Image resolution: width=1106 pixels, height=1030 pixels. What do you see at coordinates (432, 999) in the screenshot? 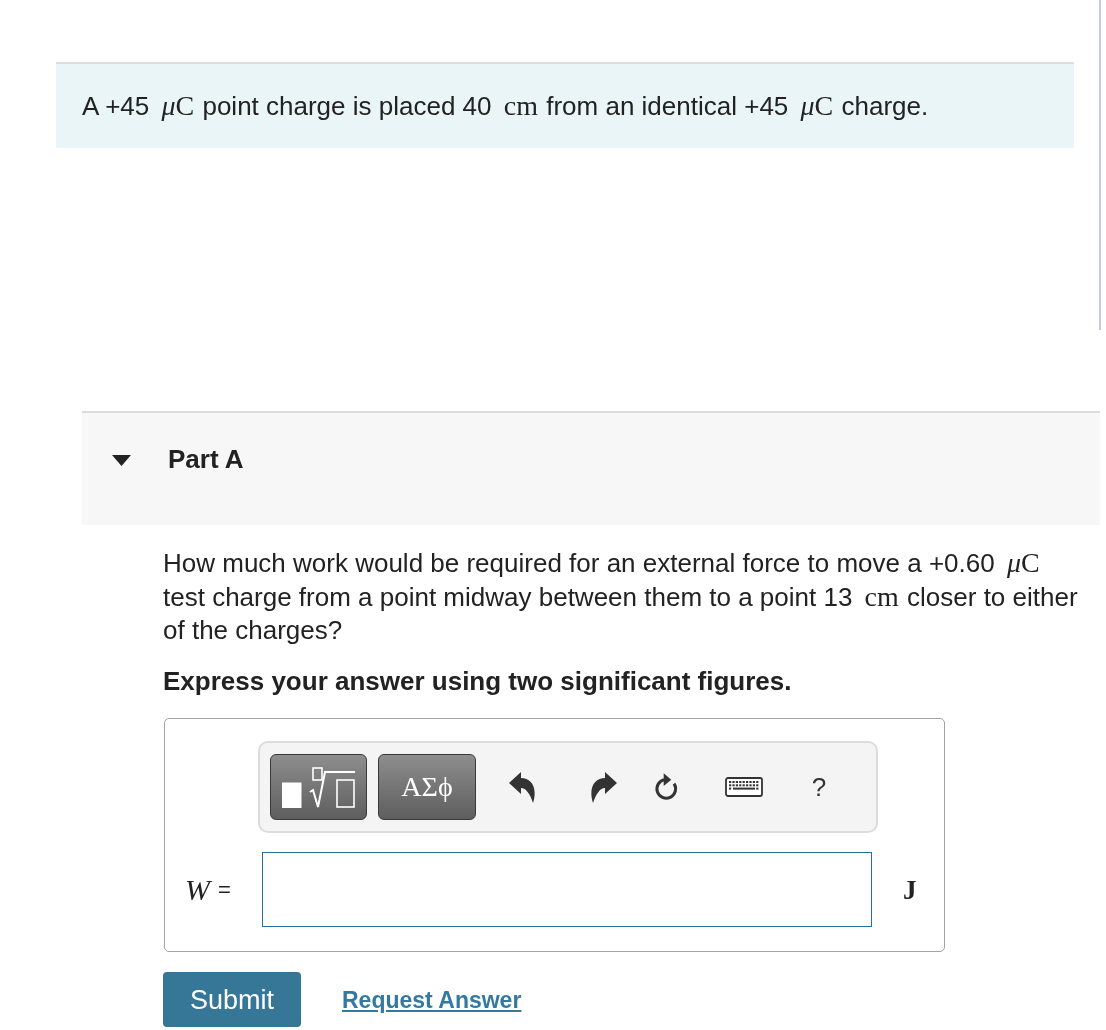
I see `request-answer-link: Request Answer` at bounding box center [432, 999].